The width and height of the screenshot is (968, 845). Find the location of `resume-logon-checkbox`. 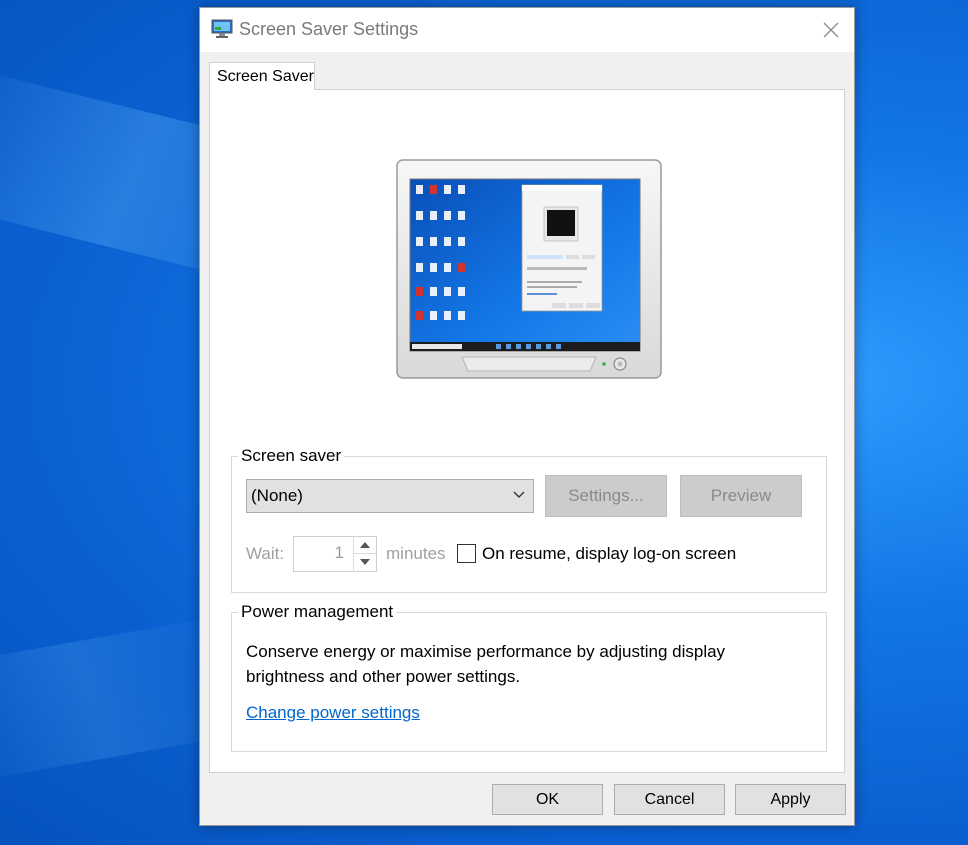

resume-logon-checkbox is located at coordinates (466, 553).